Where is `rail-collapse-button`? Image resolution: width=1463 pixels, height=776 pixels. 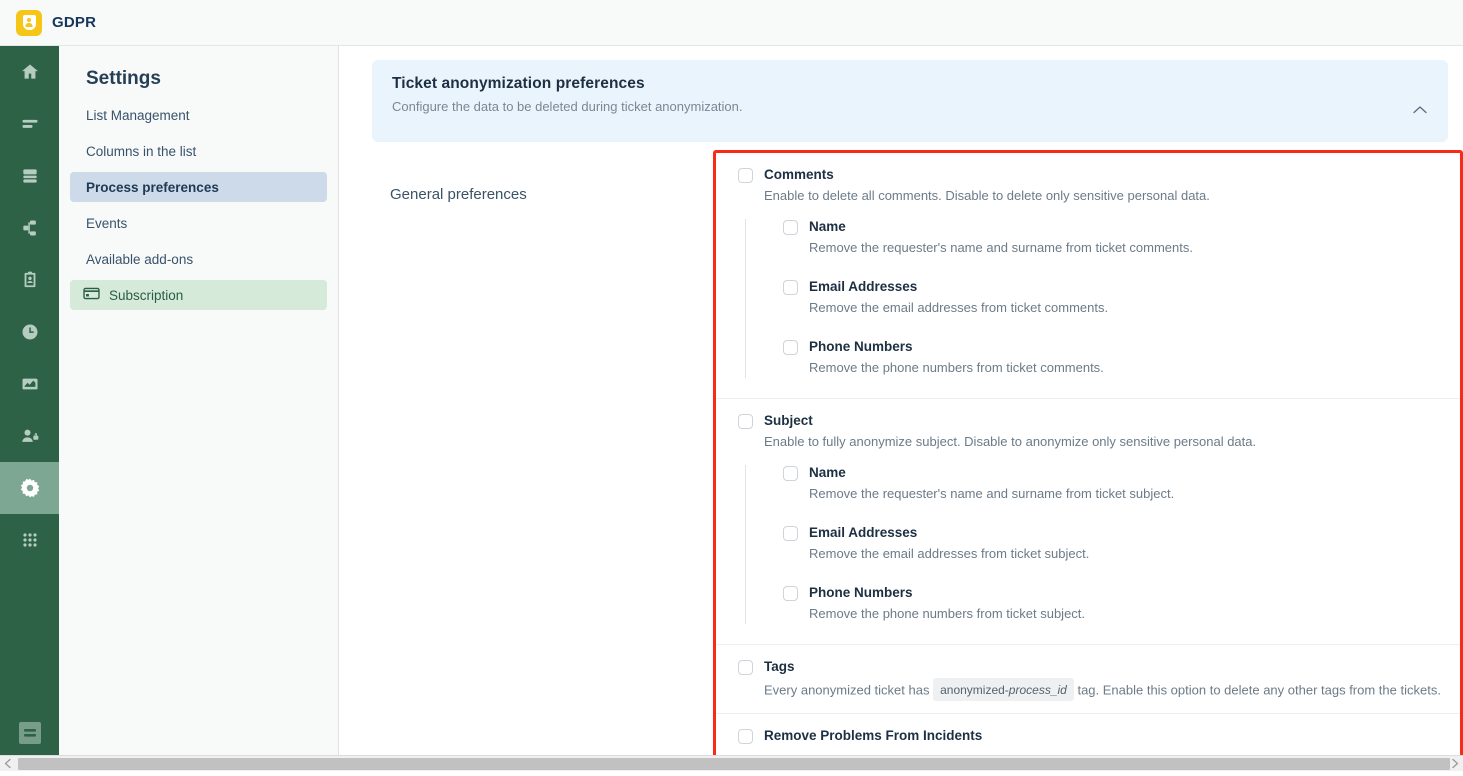
rail-collapse-button is located at coordinates (29, 735).